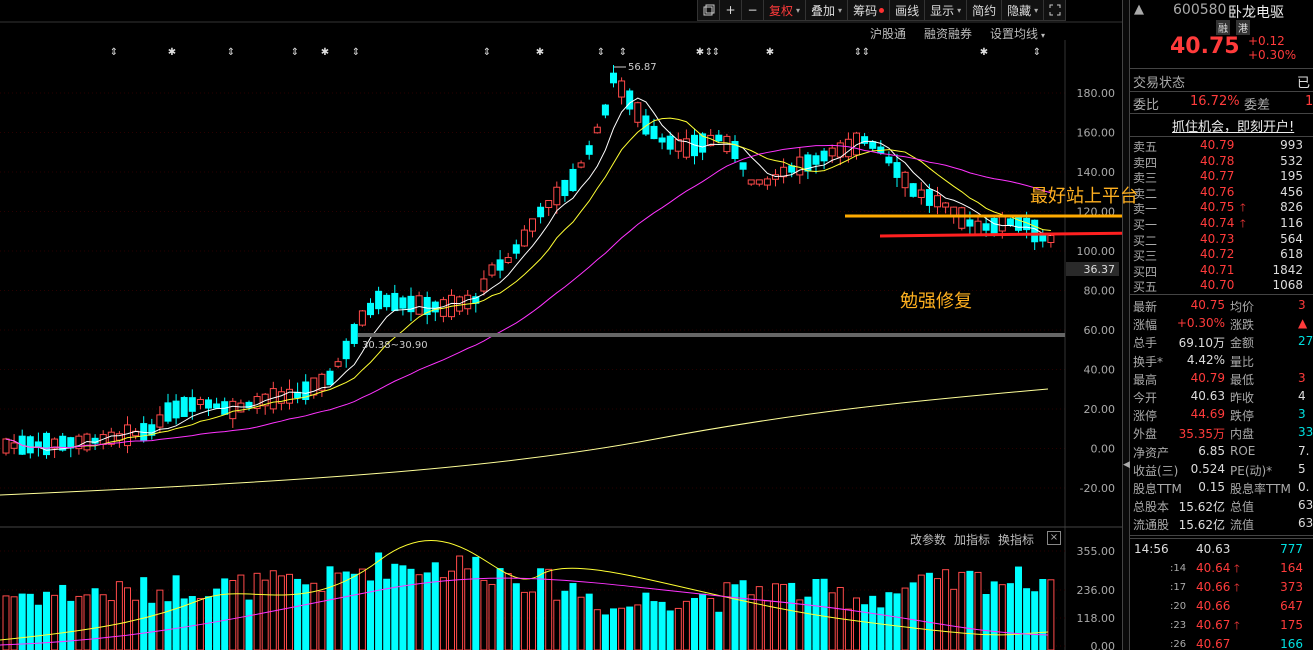 The height and width of the screenshot is (650, 1313). Describe the element at coordinates (1221, 608) in the screenshot. I see `tick-row: :20 40.66 647` at that location.